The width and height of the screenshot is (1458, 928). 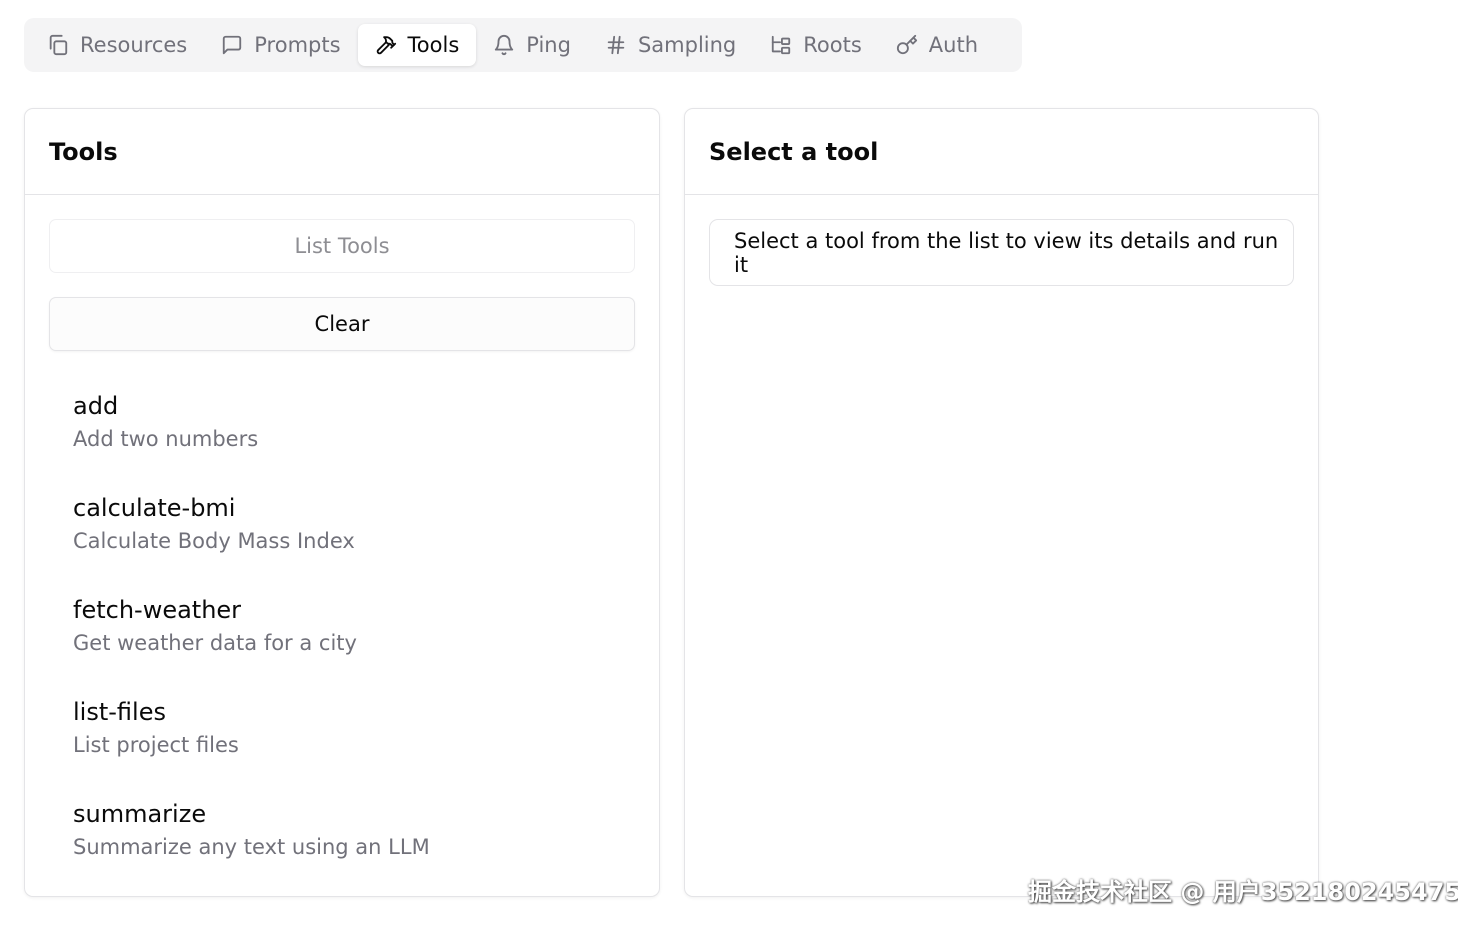 I want to click on tab-sampling: Sampling, so click(x=670, y=45).